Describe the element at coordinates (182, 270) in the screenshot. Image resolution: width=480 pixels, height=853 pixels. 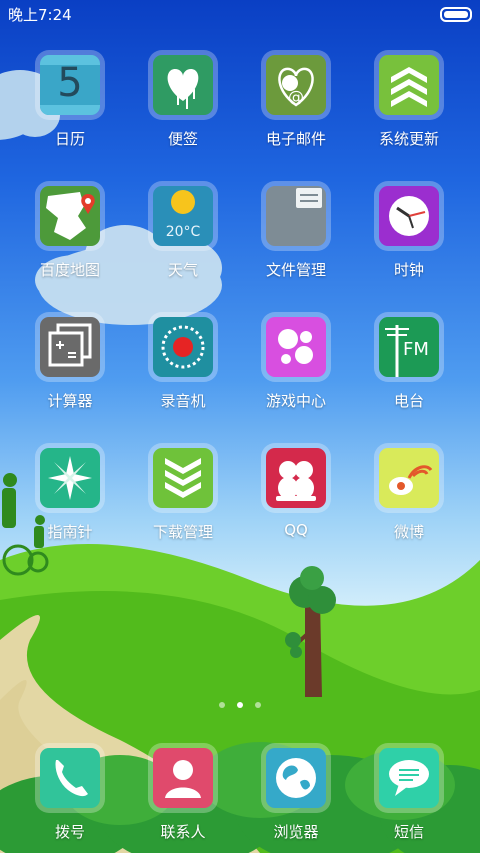
I see `app-label: 天气` at that location.